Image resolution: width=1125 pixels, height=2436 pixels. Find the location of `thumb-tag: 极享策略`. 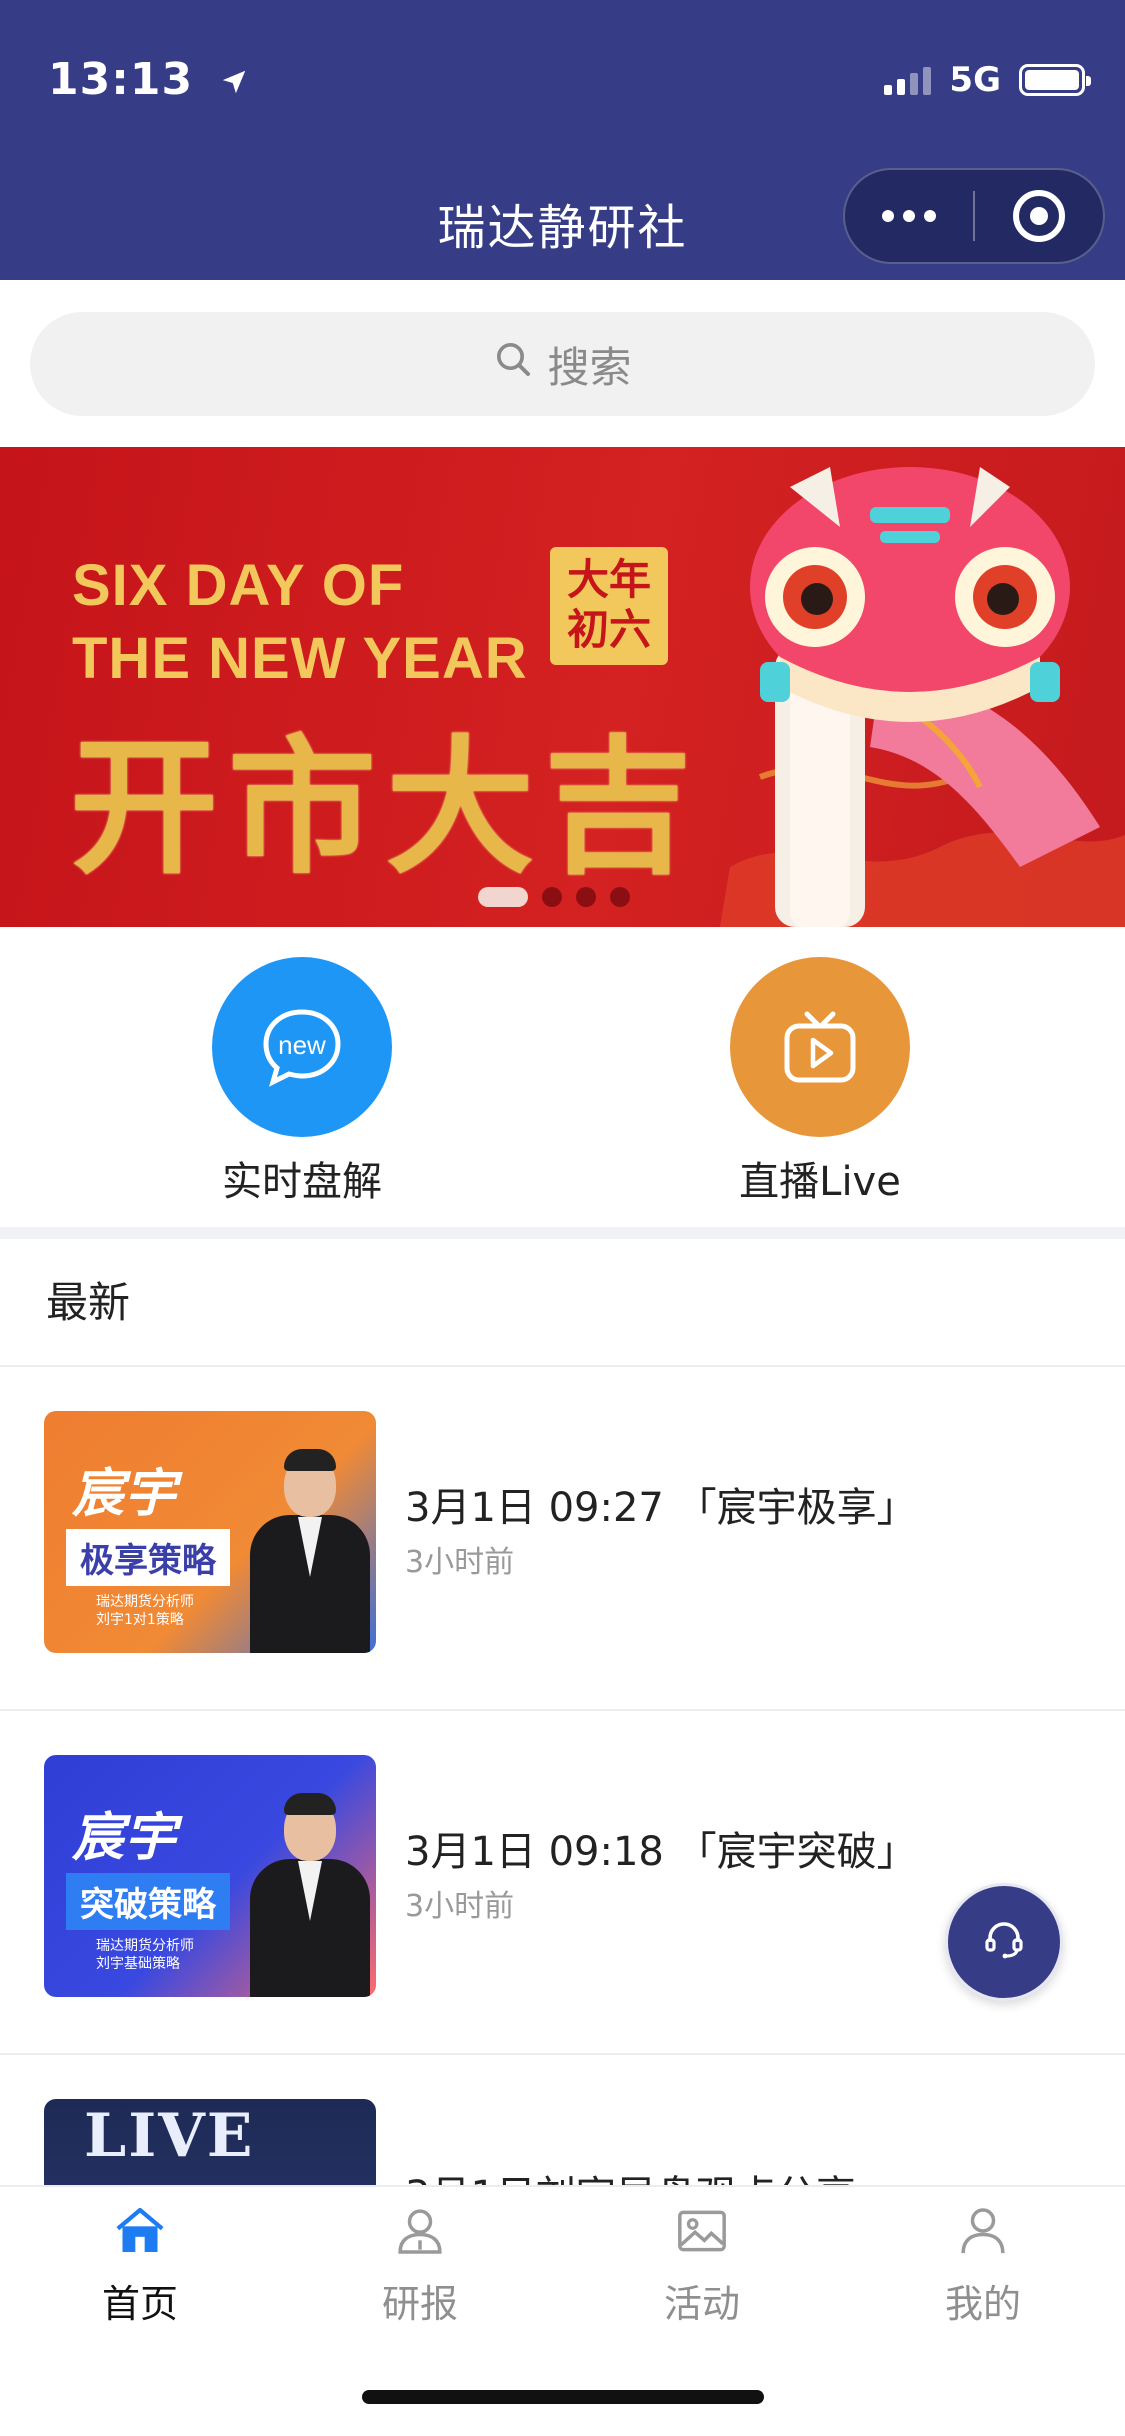

thumb-tag: 极享策略 is located at coordinates (148, 1557).